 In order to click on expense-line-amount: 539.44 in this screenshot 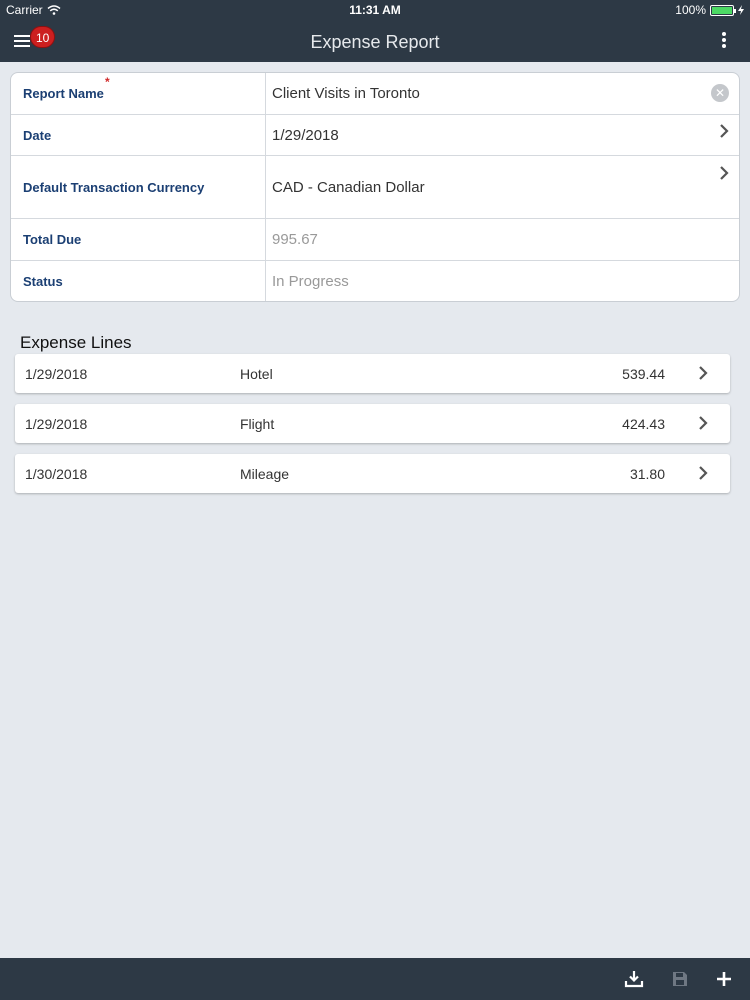, I will do `click(643, 374)`.